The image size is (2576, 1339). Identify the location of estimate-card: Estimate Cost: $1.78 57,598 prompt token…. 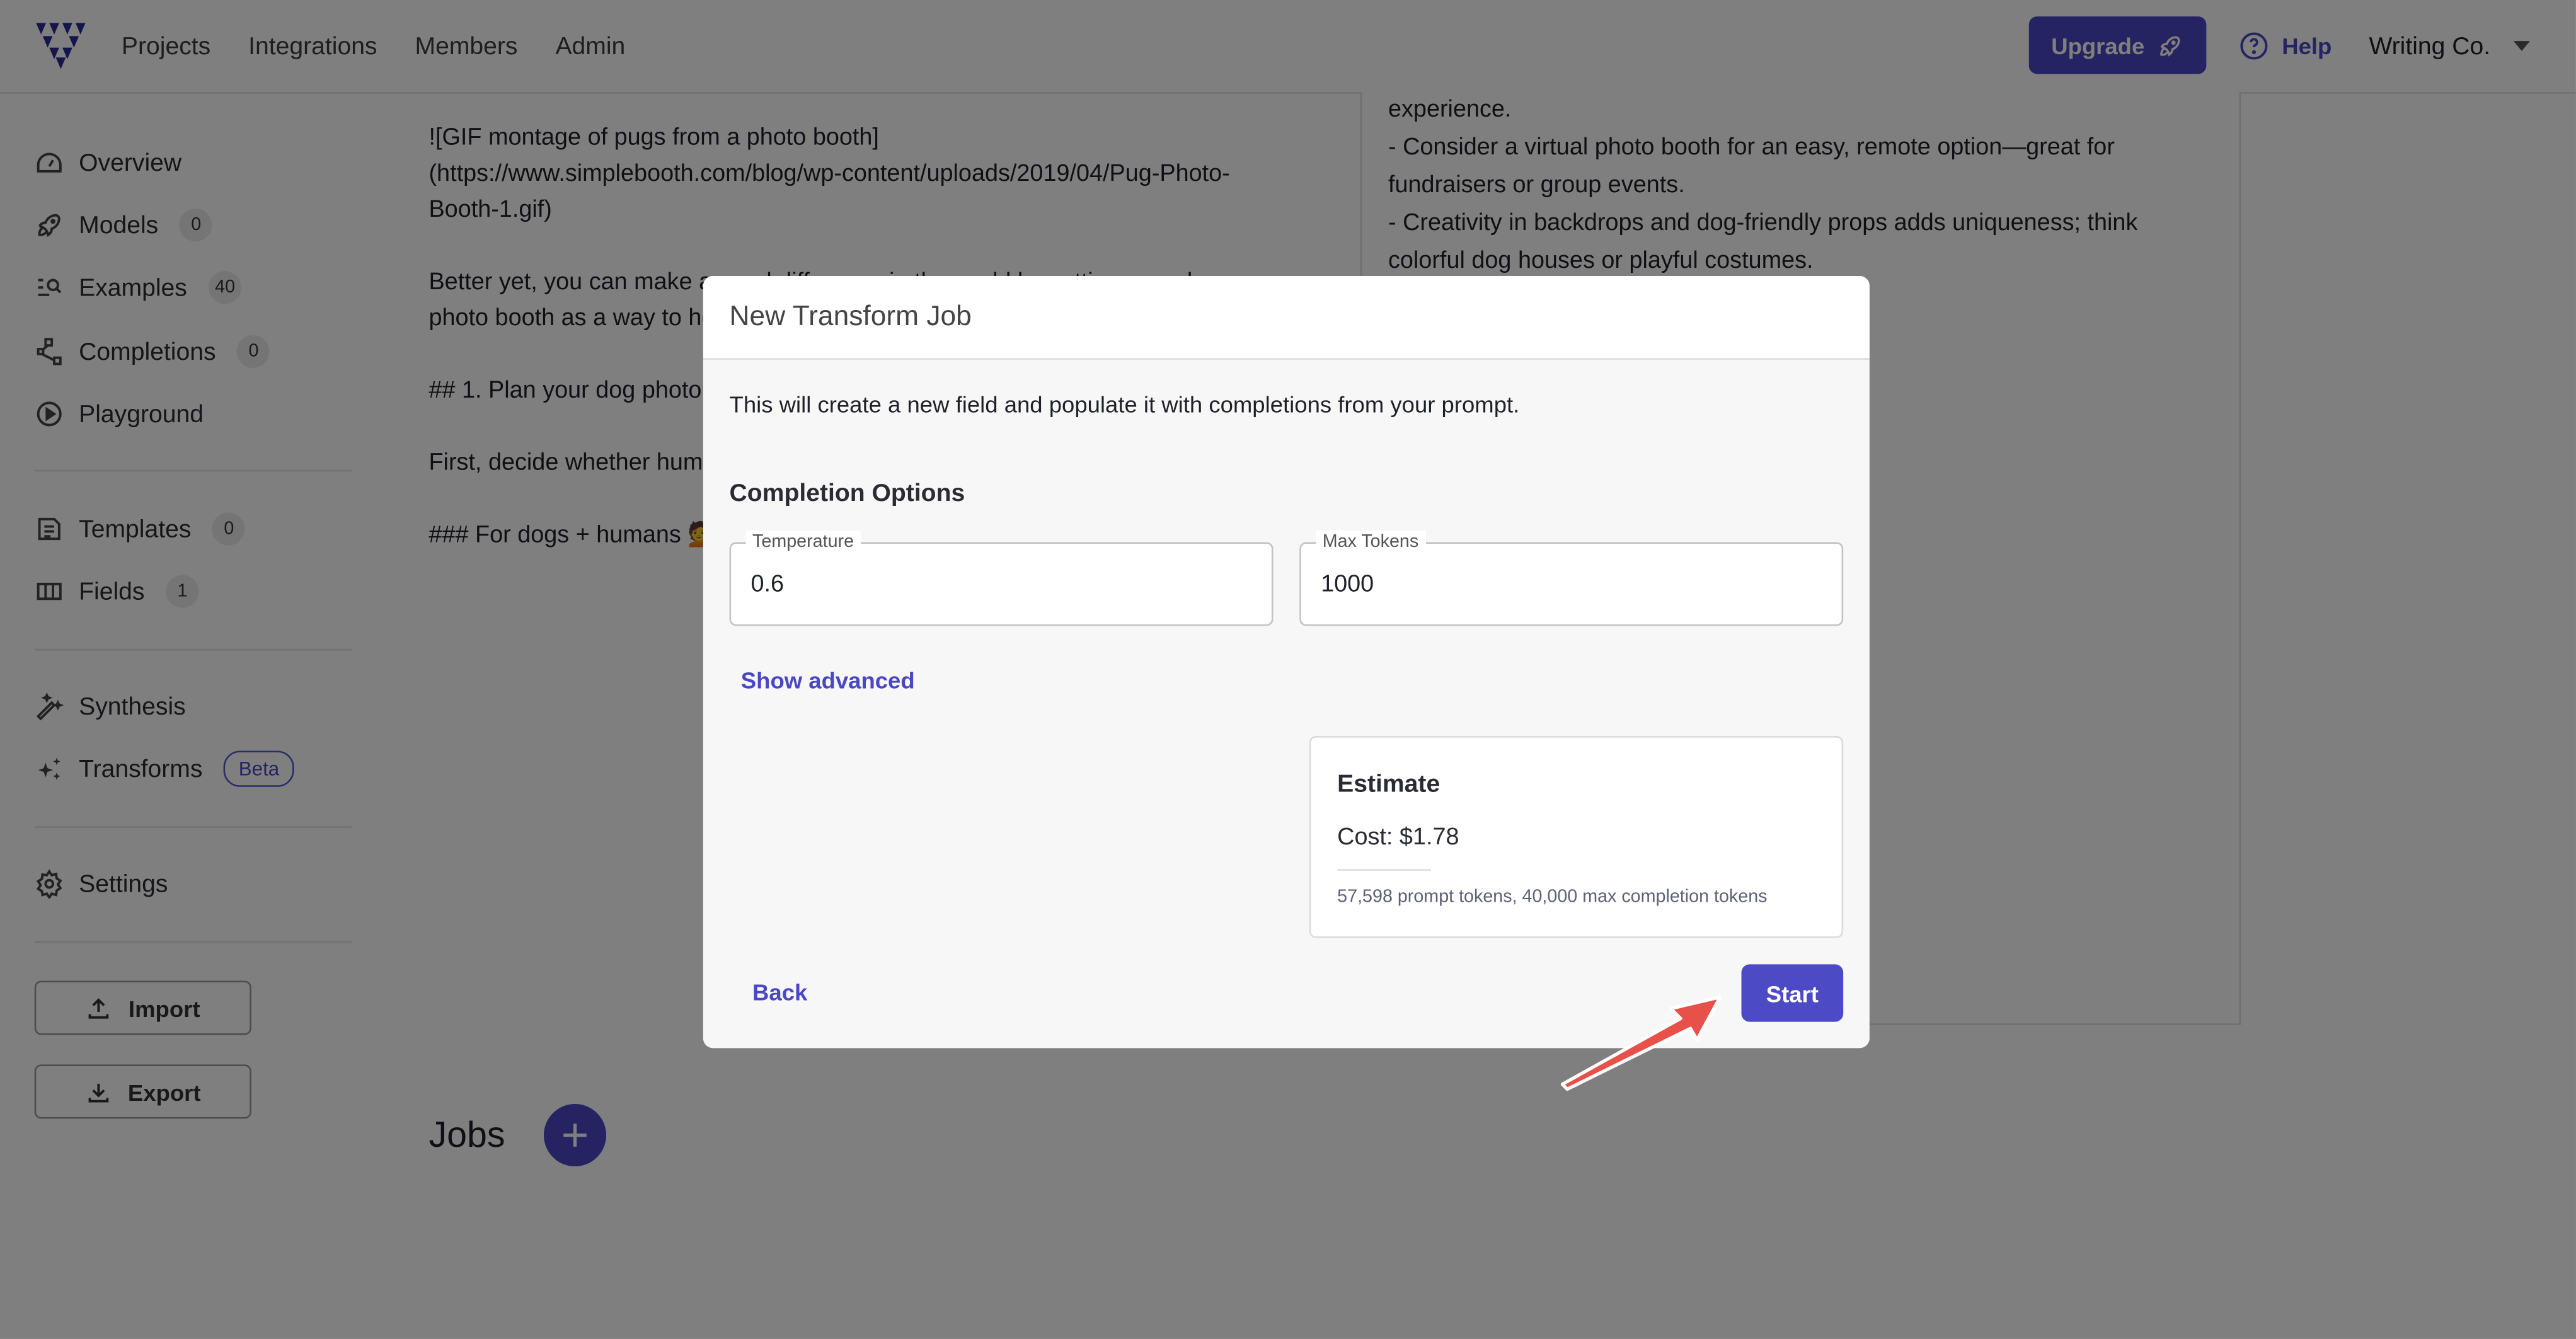
(1576, 837).